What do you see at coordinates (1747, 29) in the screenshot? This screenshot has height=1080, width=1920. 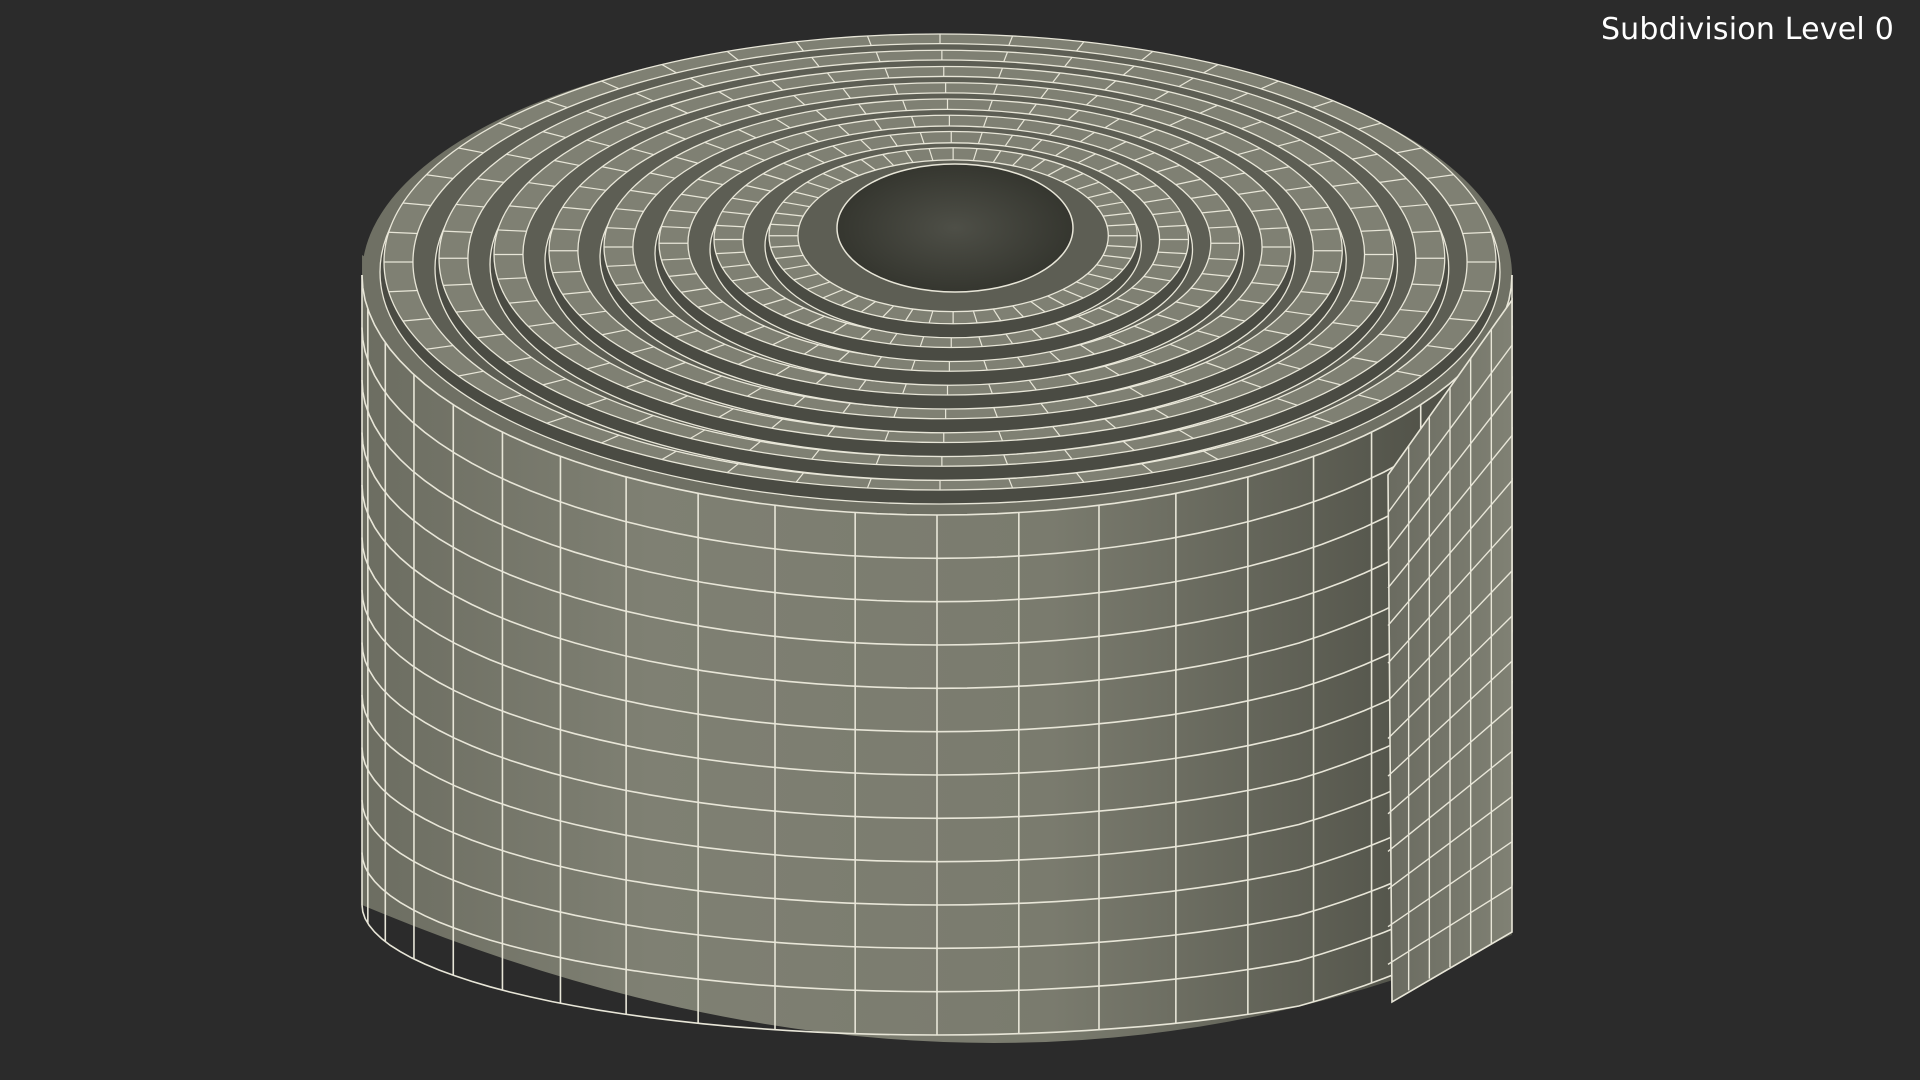 I see `subdivision-level-label: Subdivision Level 0` at bounding box center [1747, 29].